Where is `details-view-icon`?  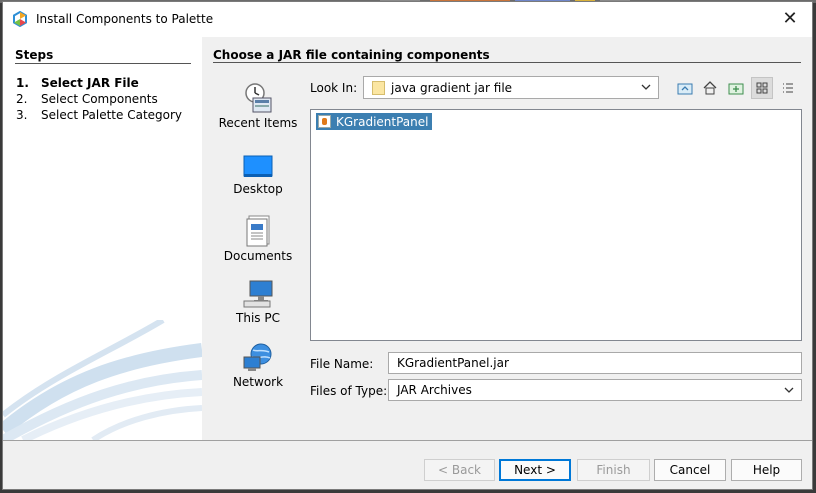 details-view-icon is located at coordinates (788, 88).